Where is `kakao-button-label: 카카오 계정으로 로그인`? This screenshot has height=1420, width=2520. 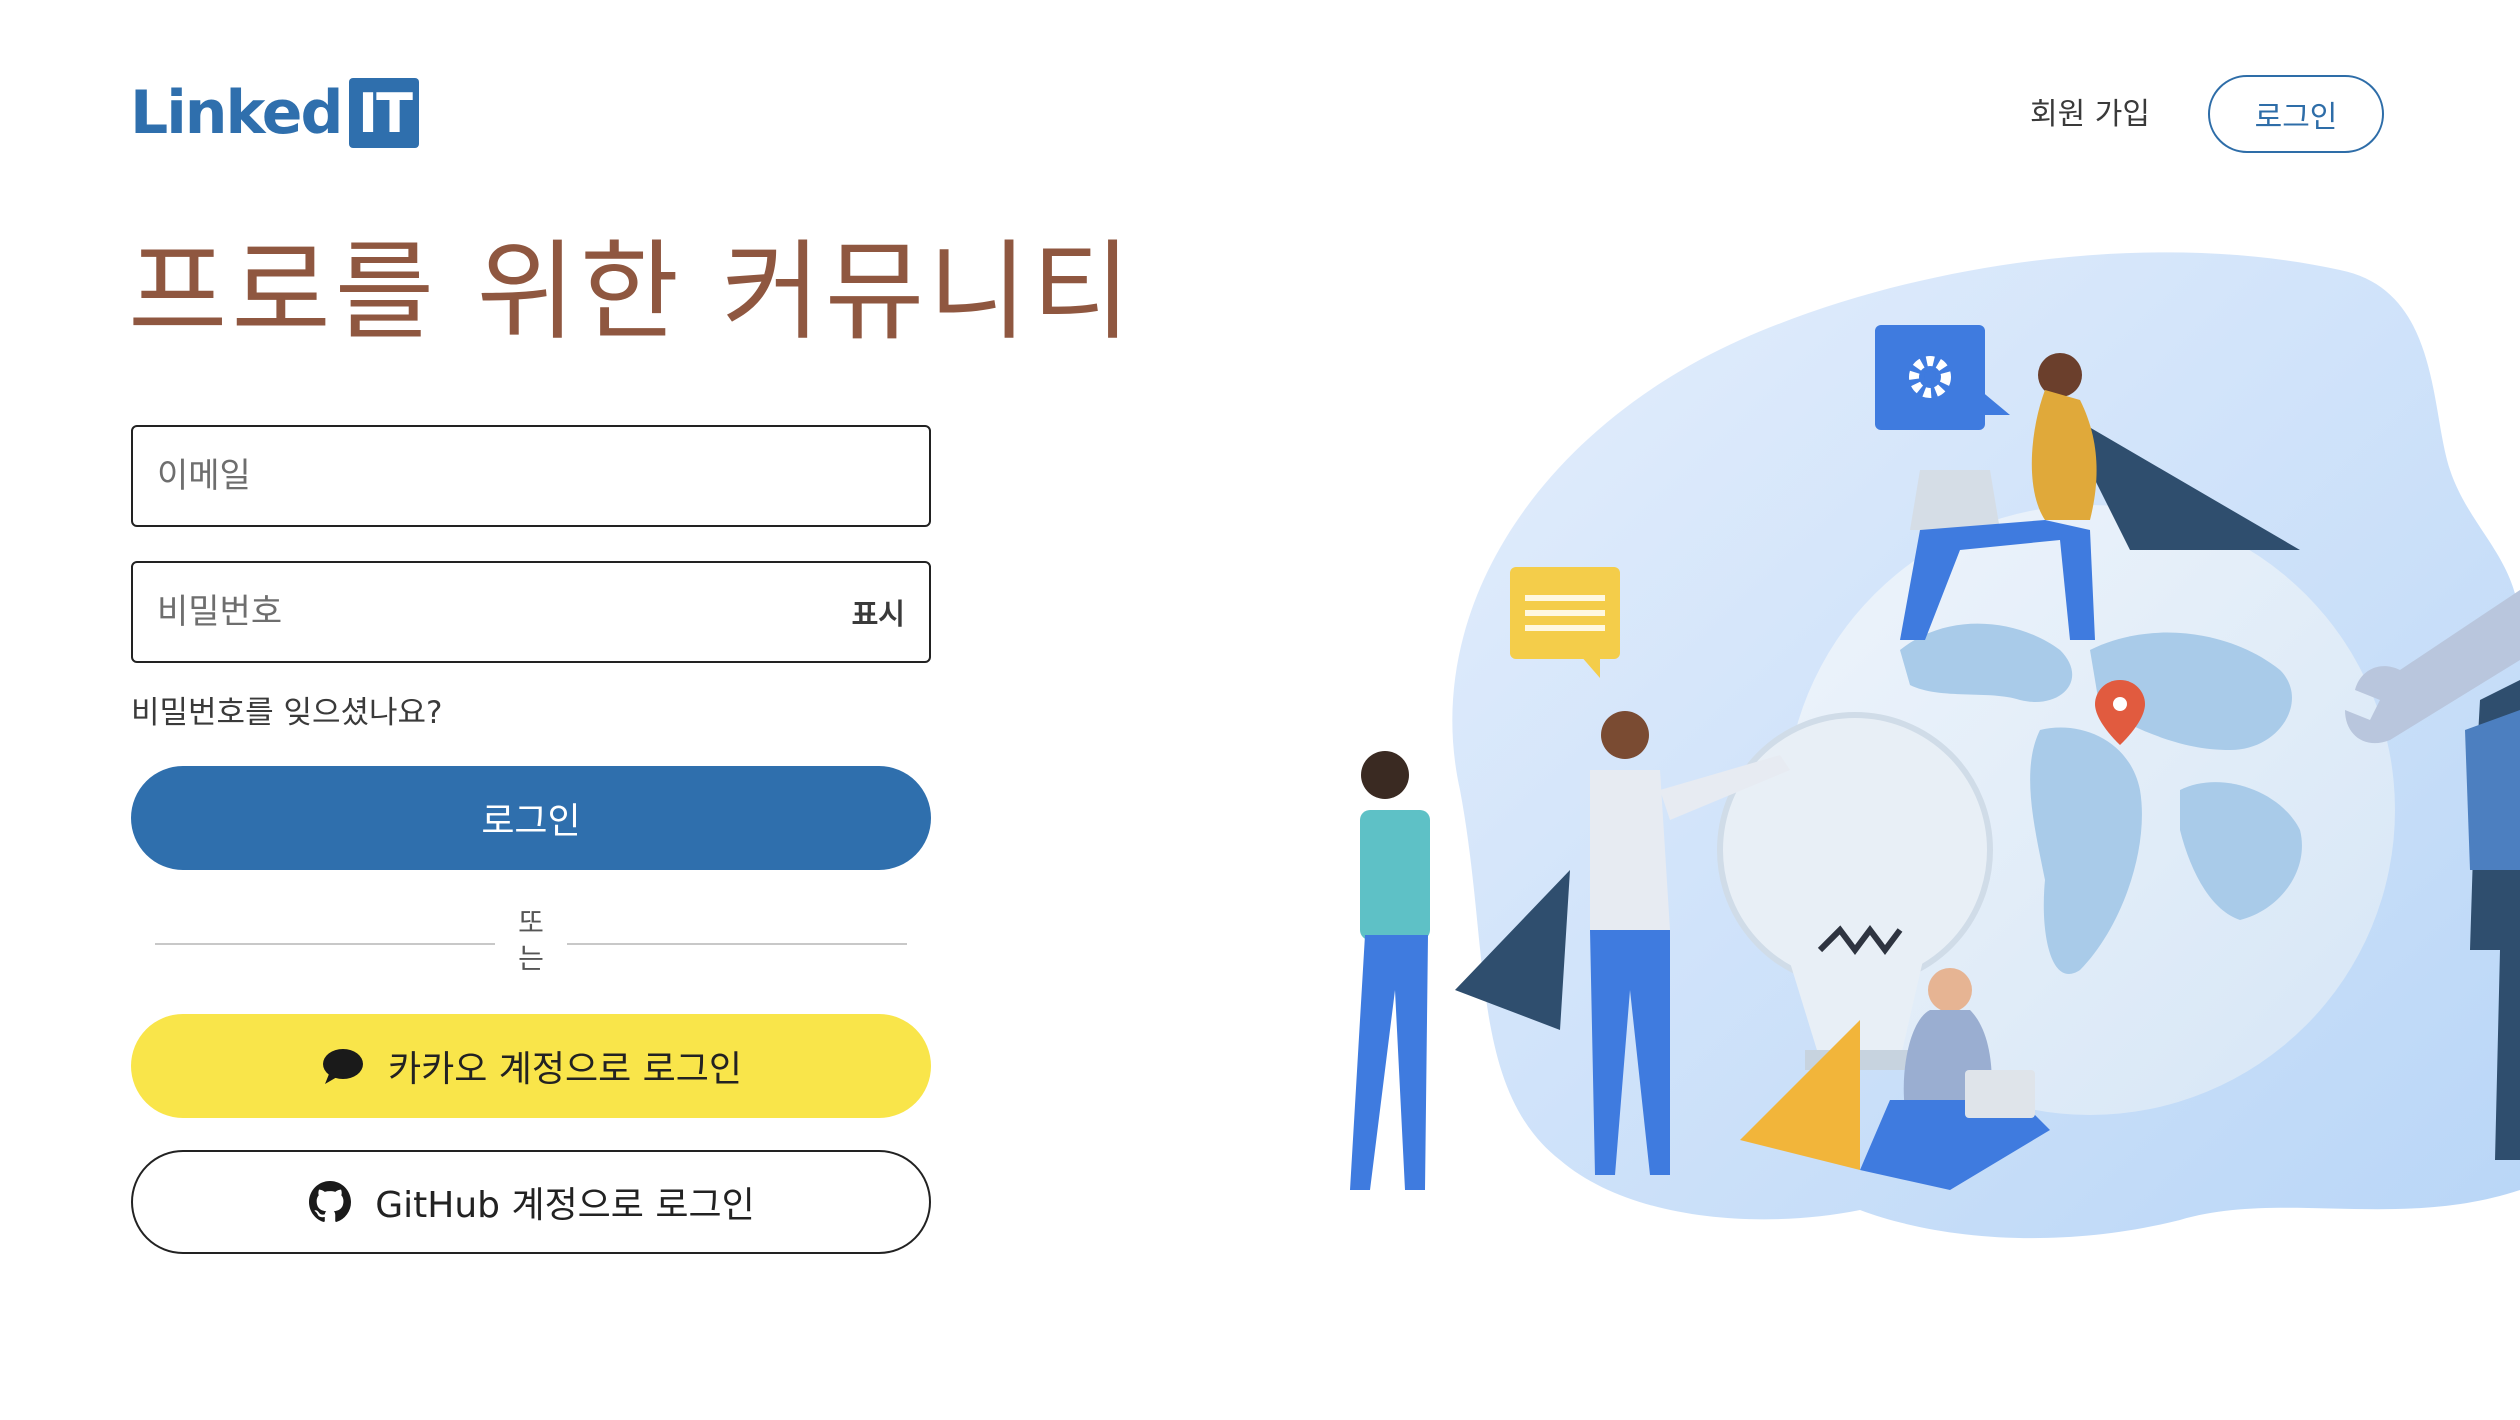 kakao-button-label: 카카오 계정으로 로그인 is located at coordinates (565, 1069).